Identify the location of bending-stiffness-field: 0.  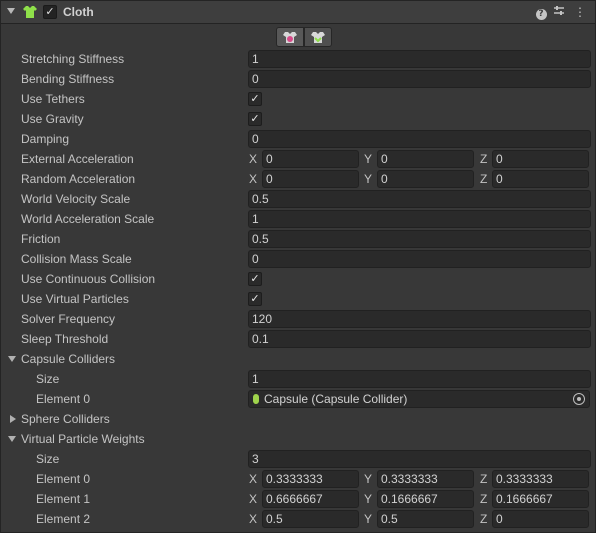
(419, 79).